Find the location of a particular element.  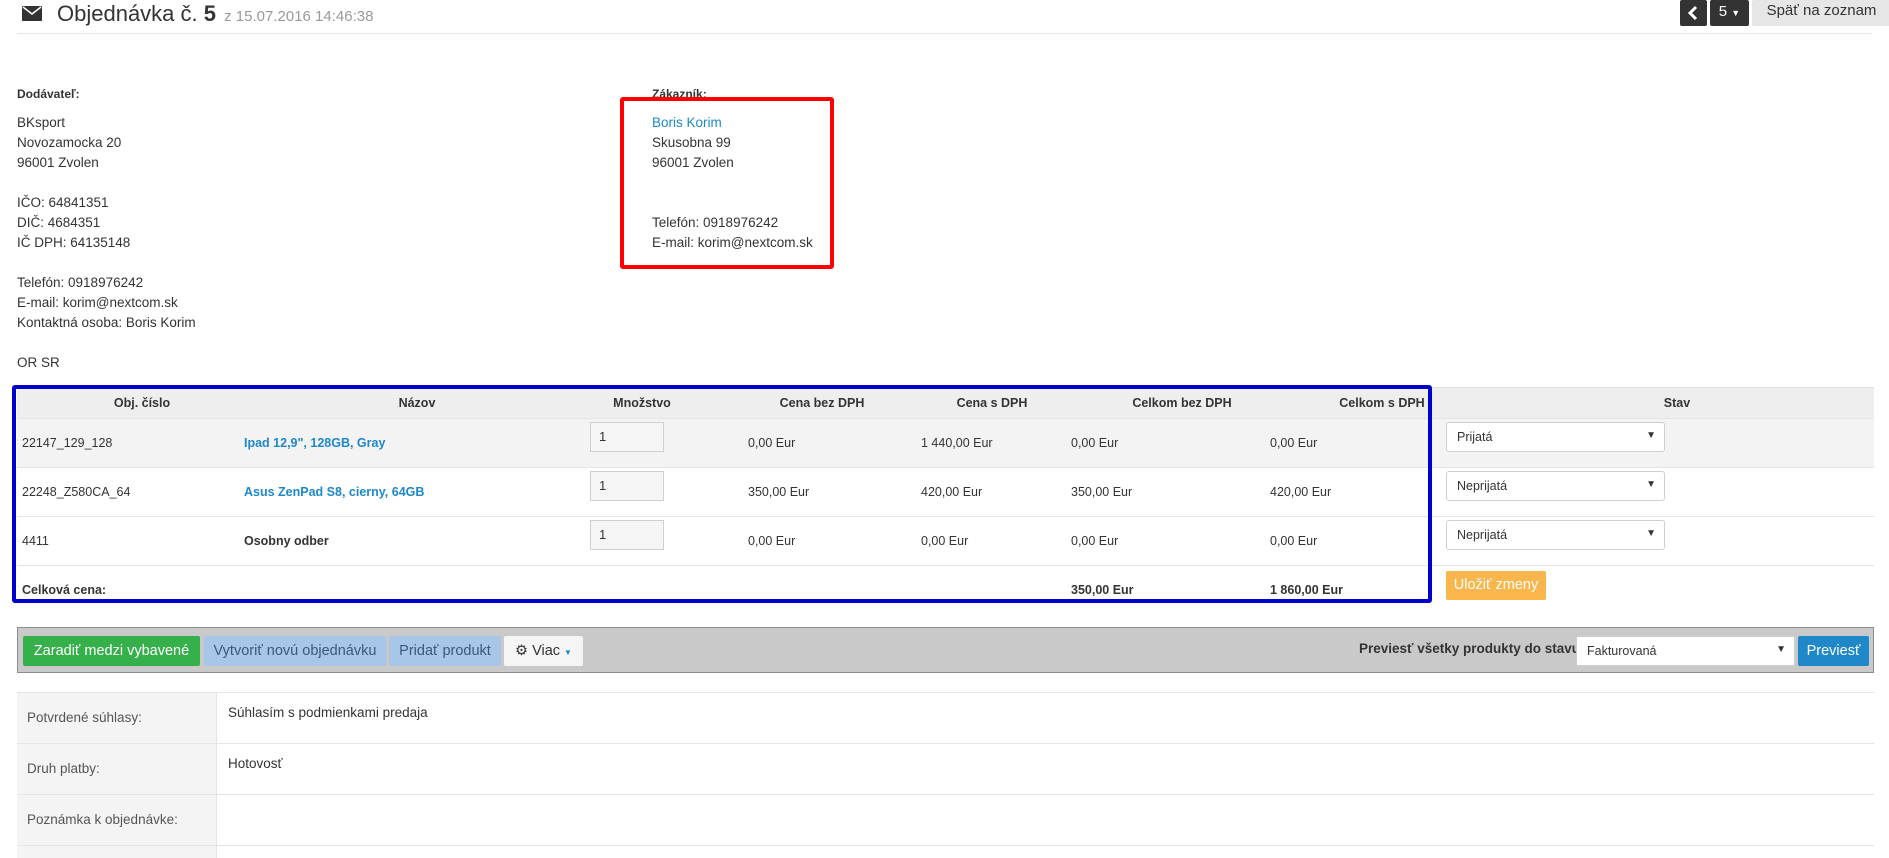

new-order-button: Vytvoriť novú objednávku is located at coordinates (295, 651).